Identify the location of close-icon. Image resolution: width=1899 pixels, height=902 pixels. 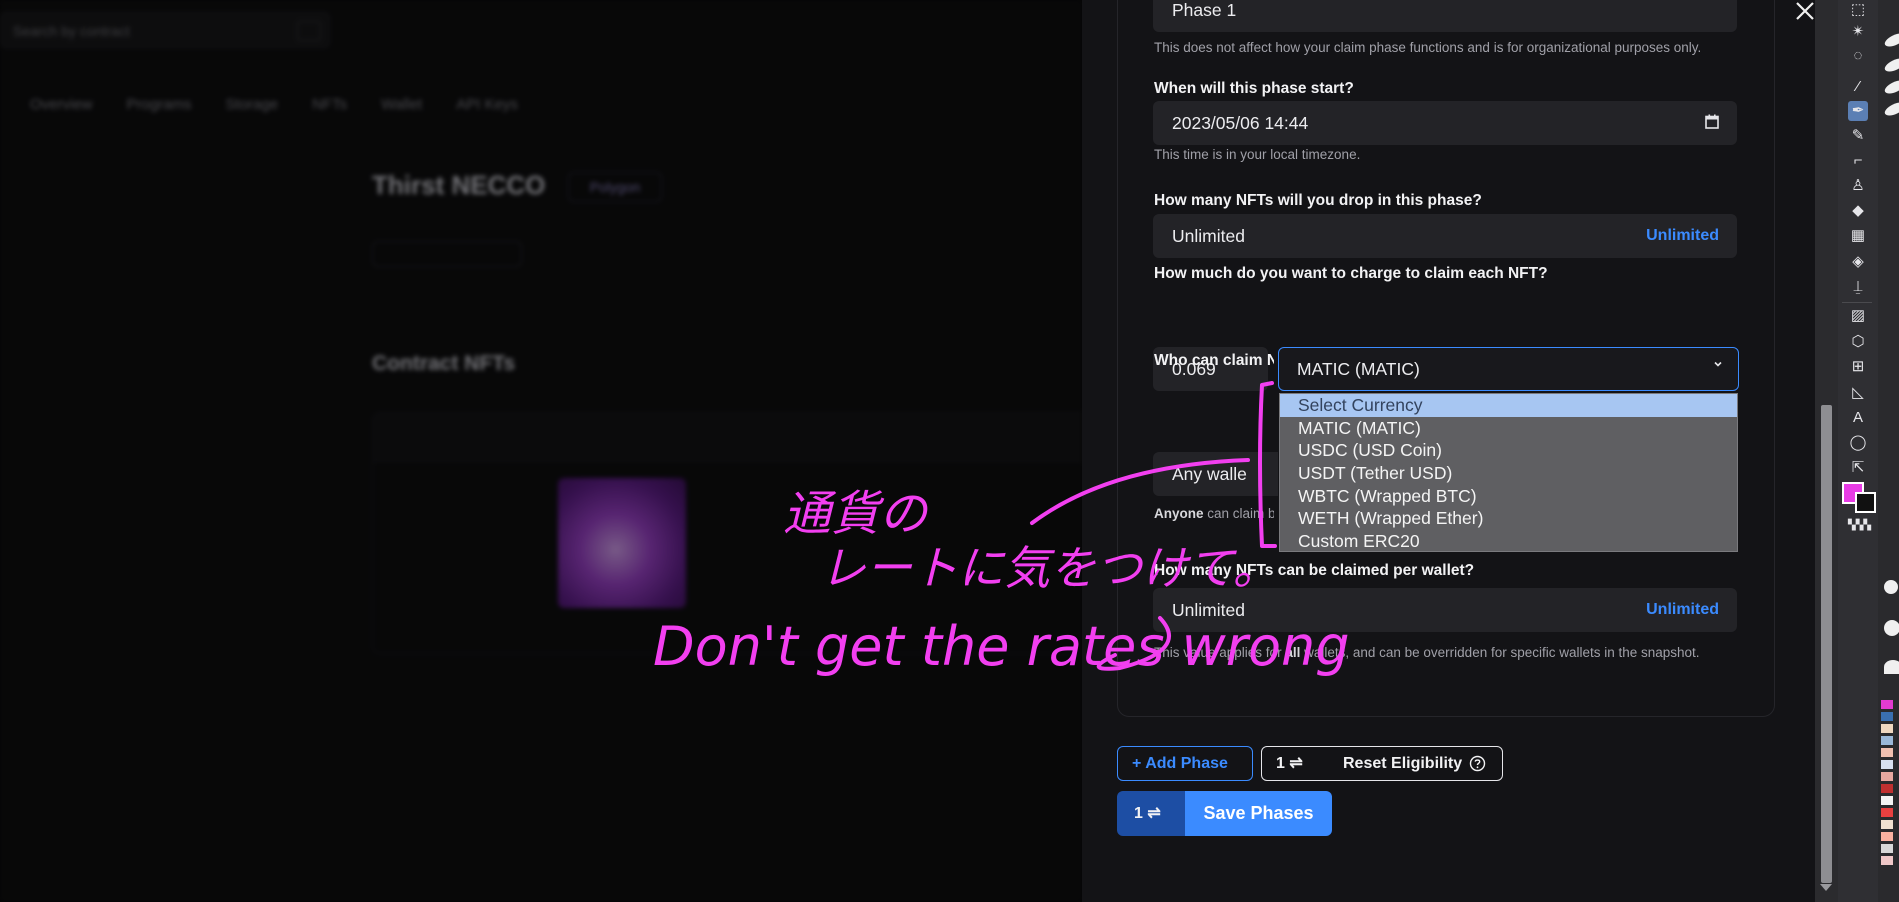
(1805, 11).